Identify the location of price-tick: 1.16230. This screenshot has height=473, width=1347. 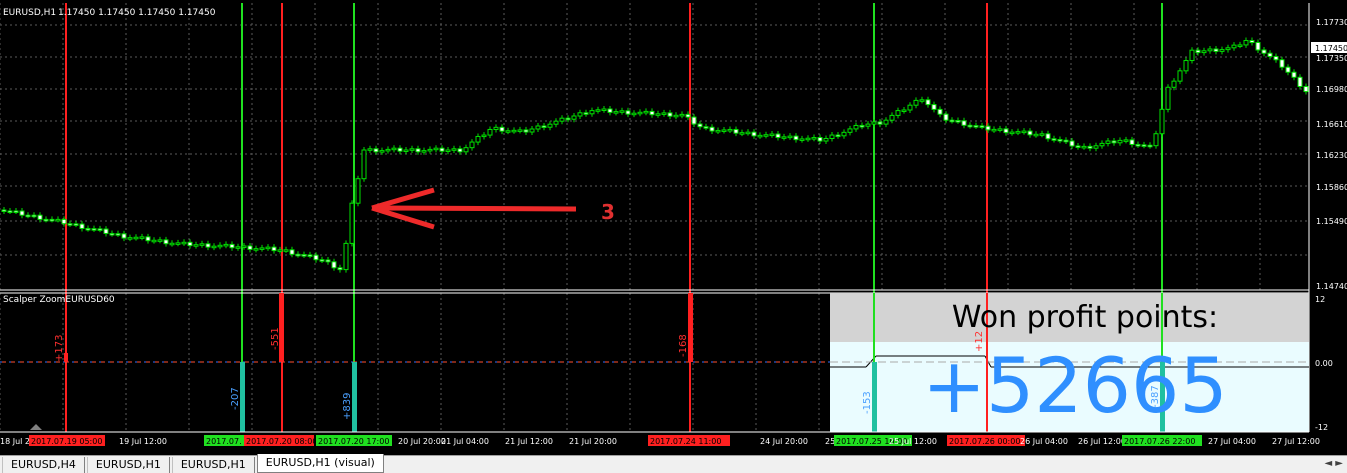
(1331, 155).